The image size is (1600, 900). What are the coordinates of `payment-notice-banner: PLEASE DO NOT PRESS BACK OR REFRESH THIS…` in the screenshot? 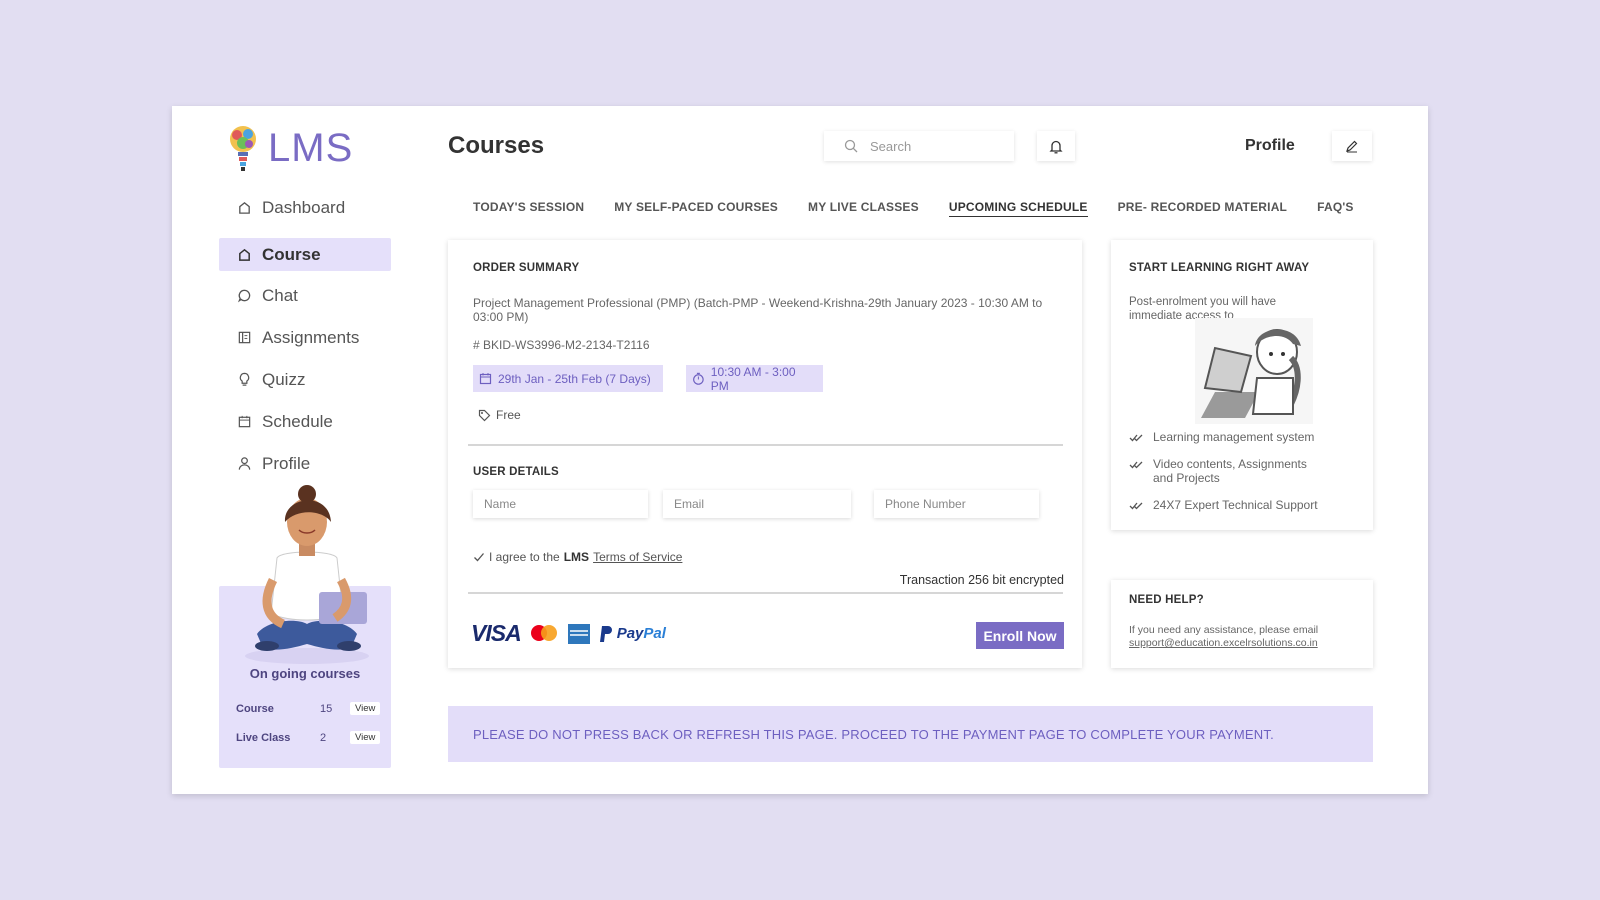 It's located at (910, 734).